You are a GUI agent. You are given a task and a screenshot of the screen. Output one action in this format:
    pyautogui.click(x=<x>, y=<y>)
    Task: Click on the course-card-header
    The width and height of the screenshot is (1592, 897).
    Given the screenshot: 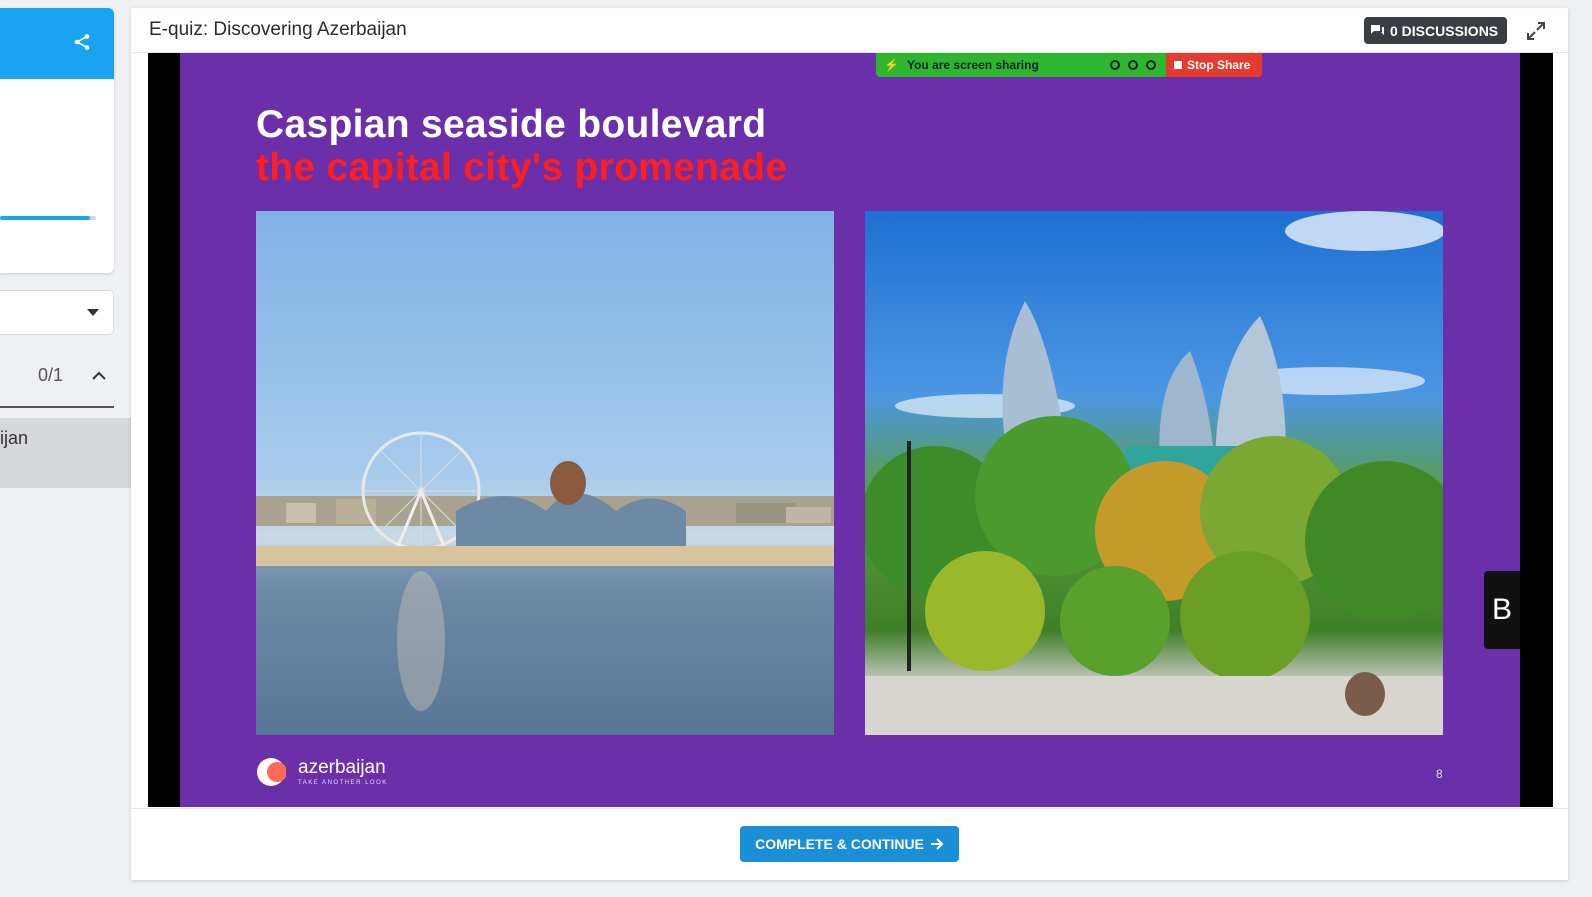 What is the action you would take?
    pyautogui.click(x=57, y=43)
    